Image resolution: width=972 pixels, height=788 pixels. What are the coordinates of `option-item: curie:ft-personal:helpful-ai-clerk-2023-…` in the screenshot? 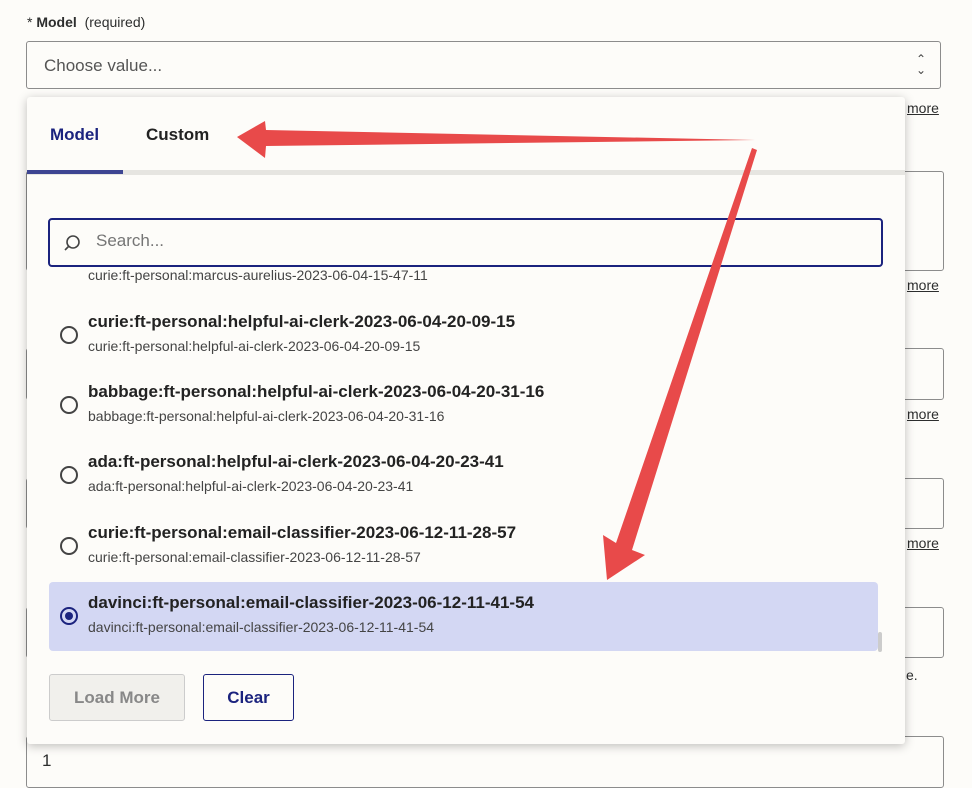 It's located at (463, 335).